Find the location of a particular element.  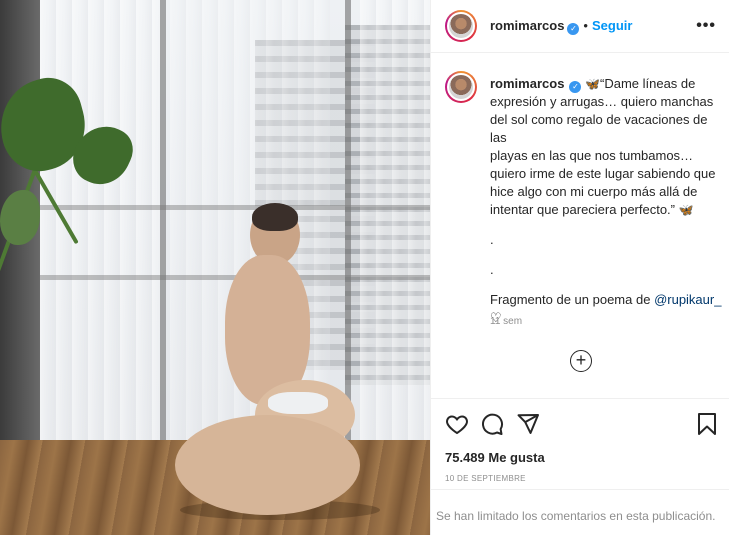

curtain-right is located at coordinates (395, 225).